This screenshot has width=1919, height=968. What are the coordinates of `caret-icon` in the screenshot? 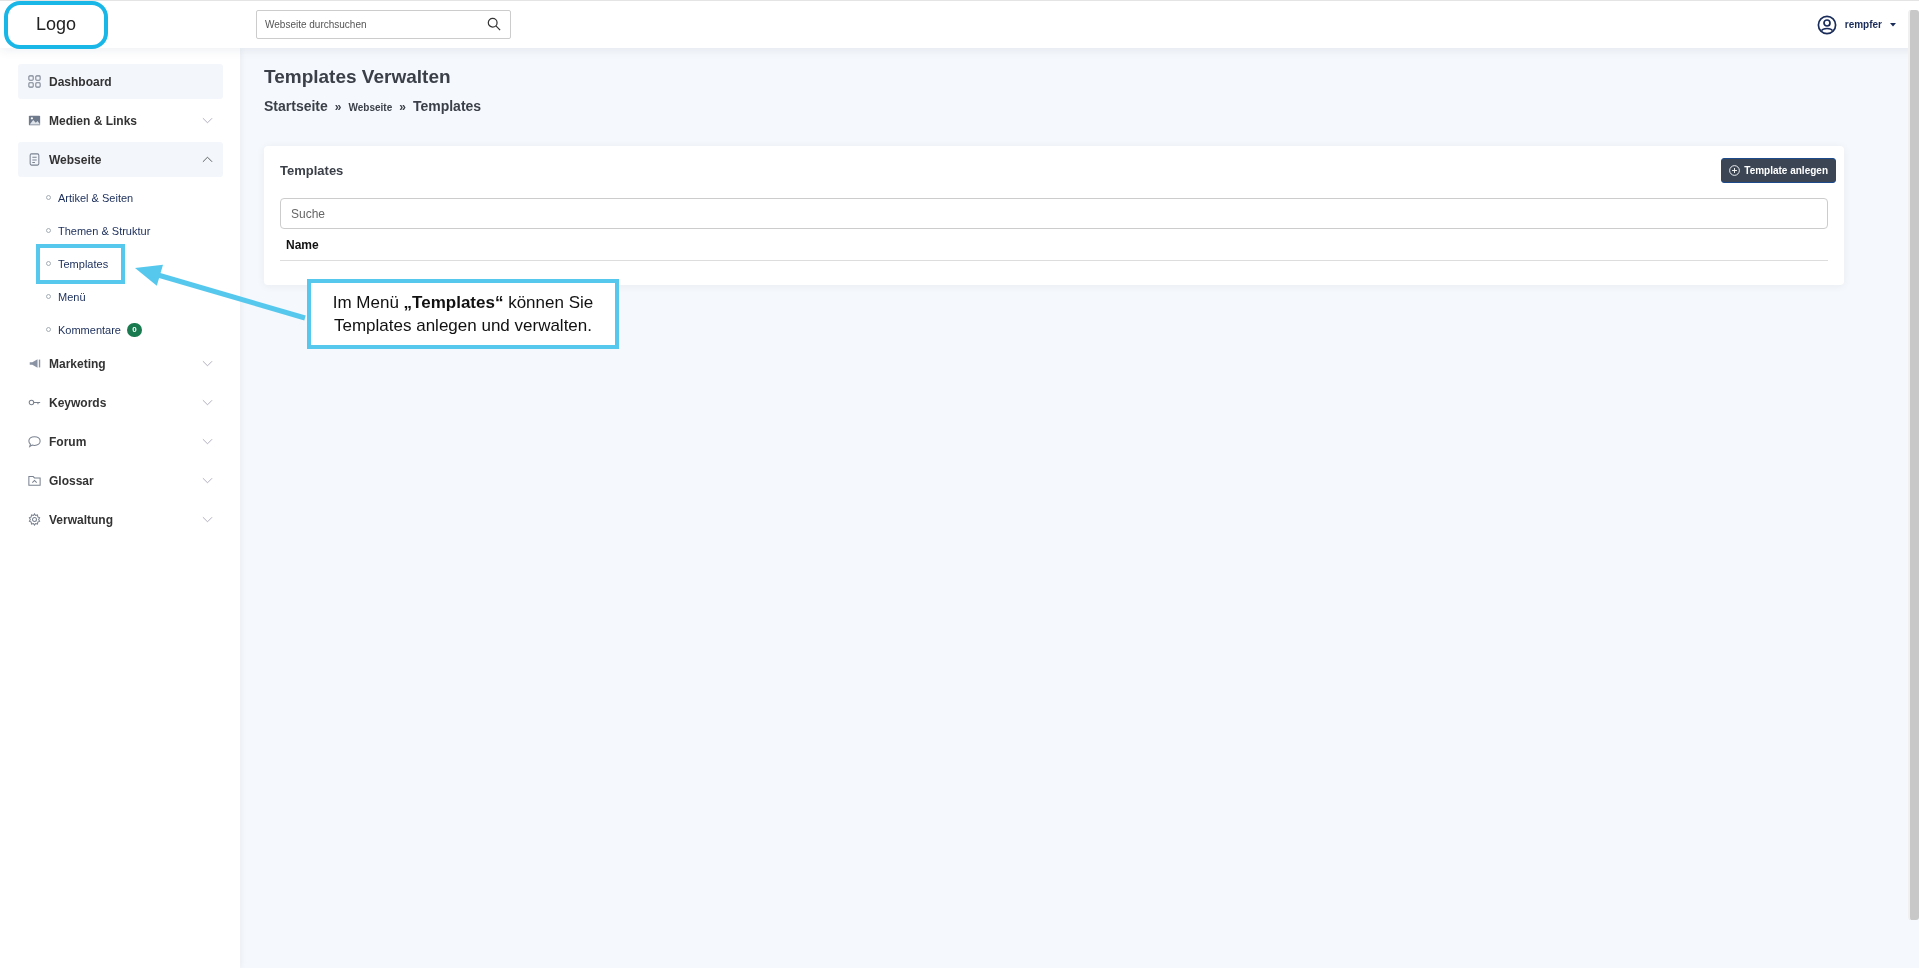 It's located at (1893, 24).